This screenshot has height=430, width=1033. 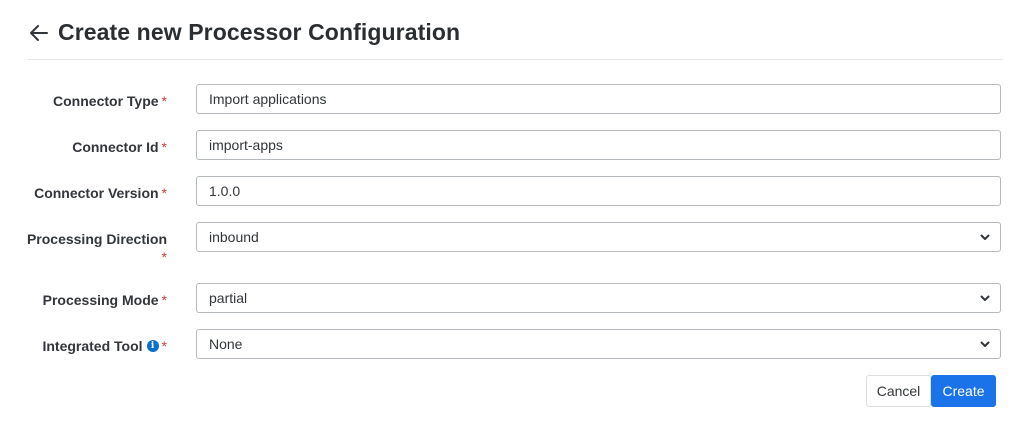 I want to click on page-header: Create new Processor Configuration, so click(x=515, y=37).